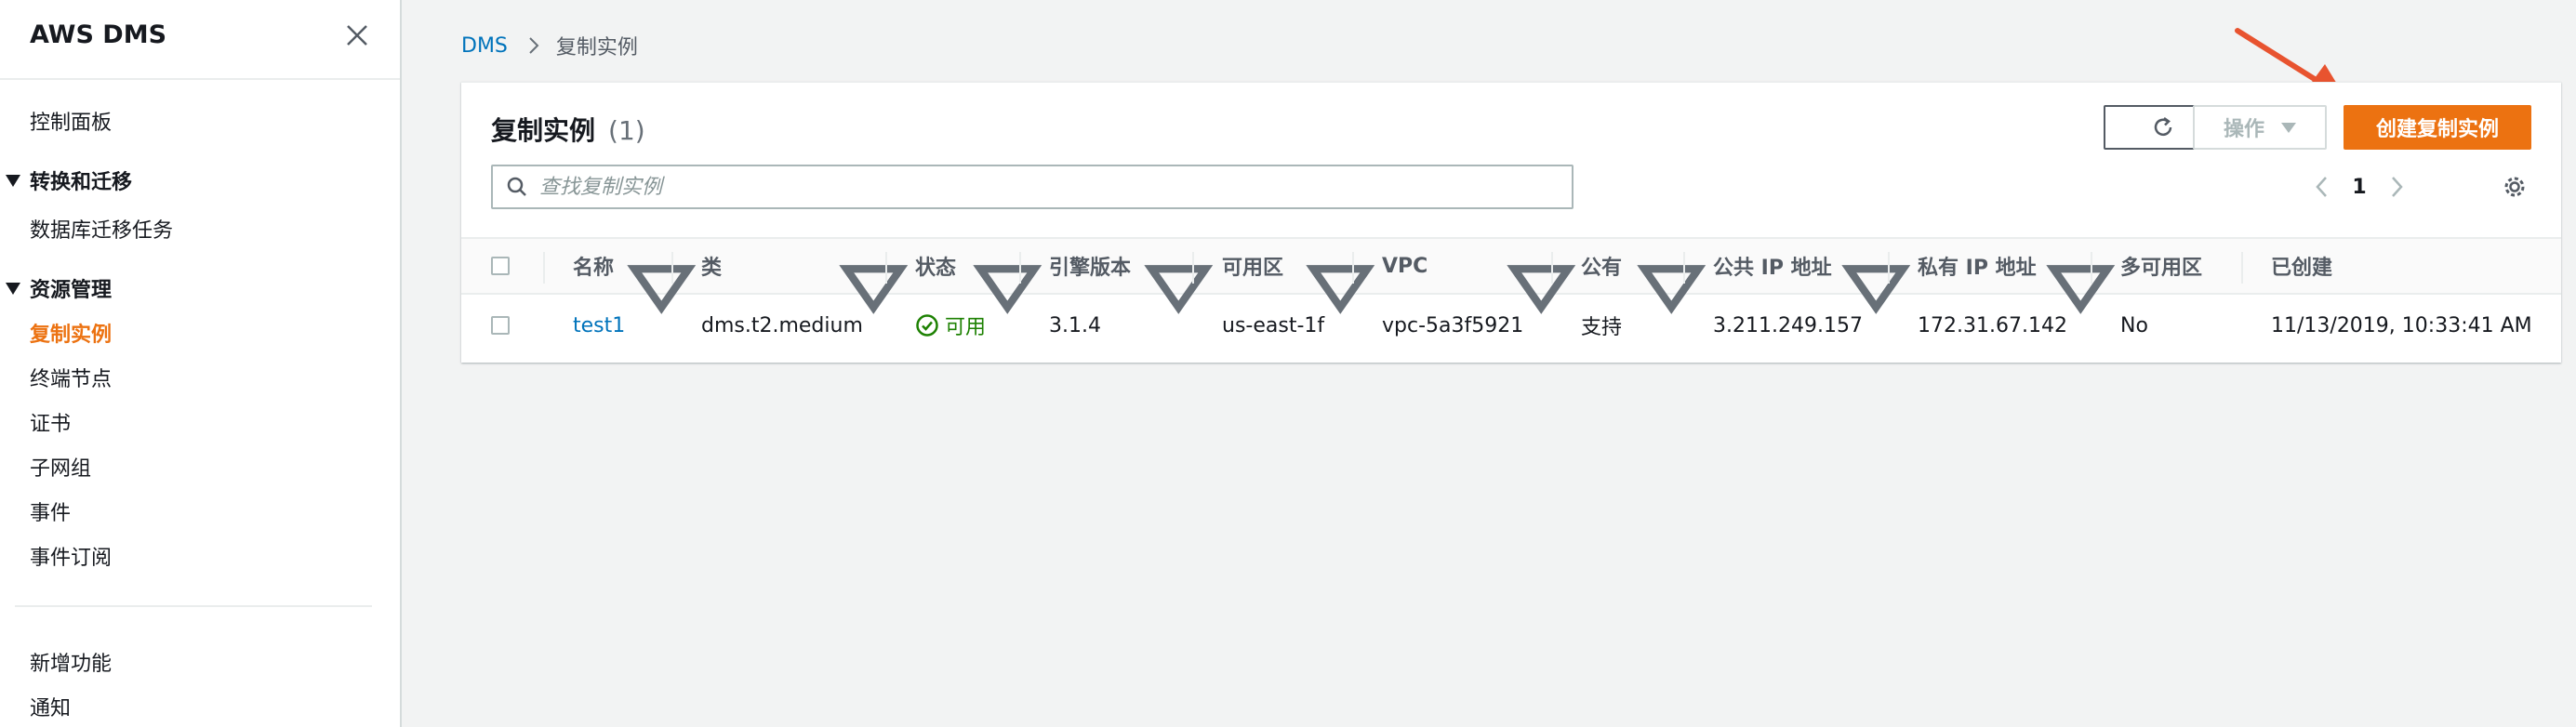 The image size is (2576, 727). I want to click on column-label: 类, so click(712, 268).